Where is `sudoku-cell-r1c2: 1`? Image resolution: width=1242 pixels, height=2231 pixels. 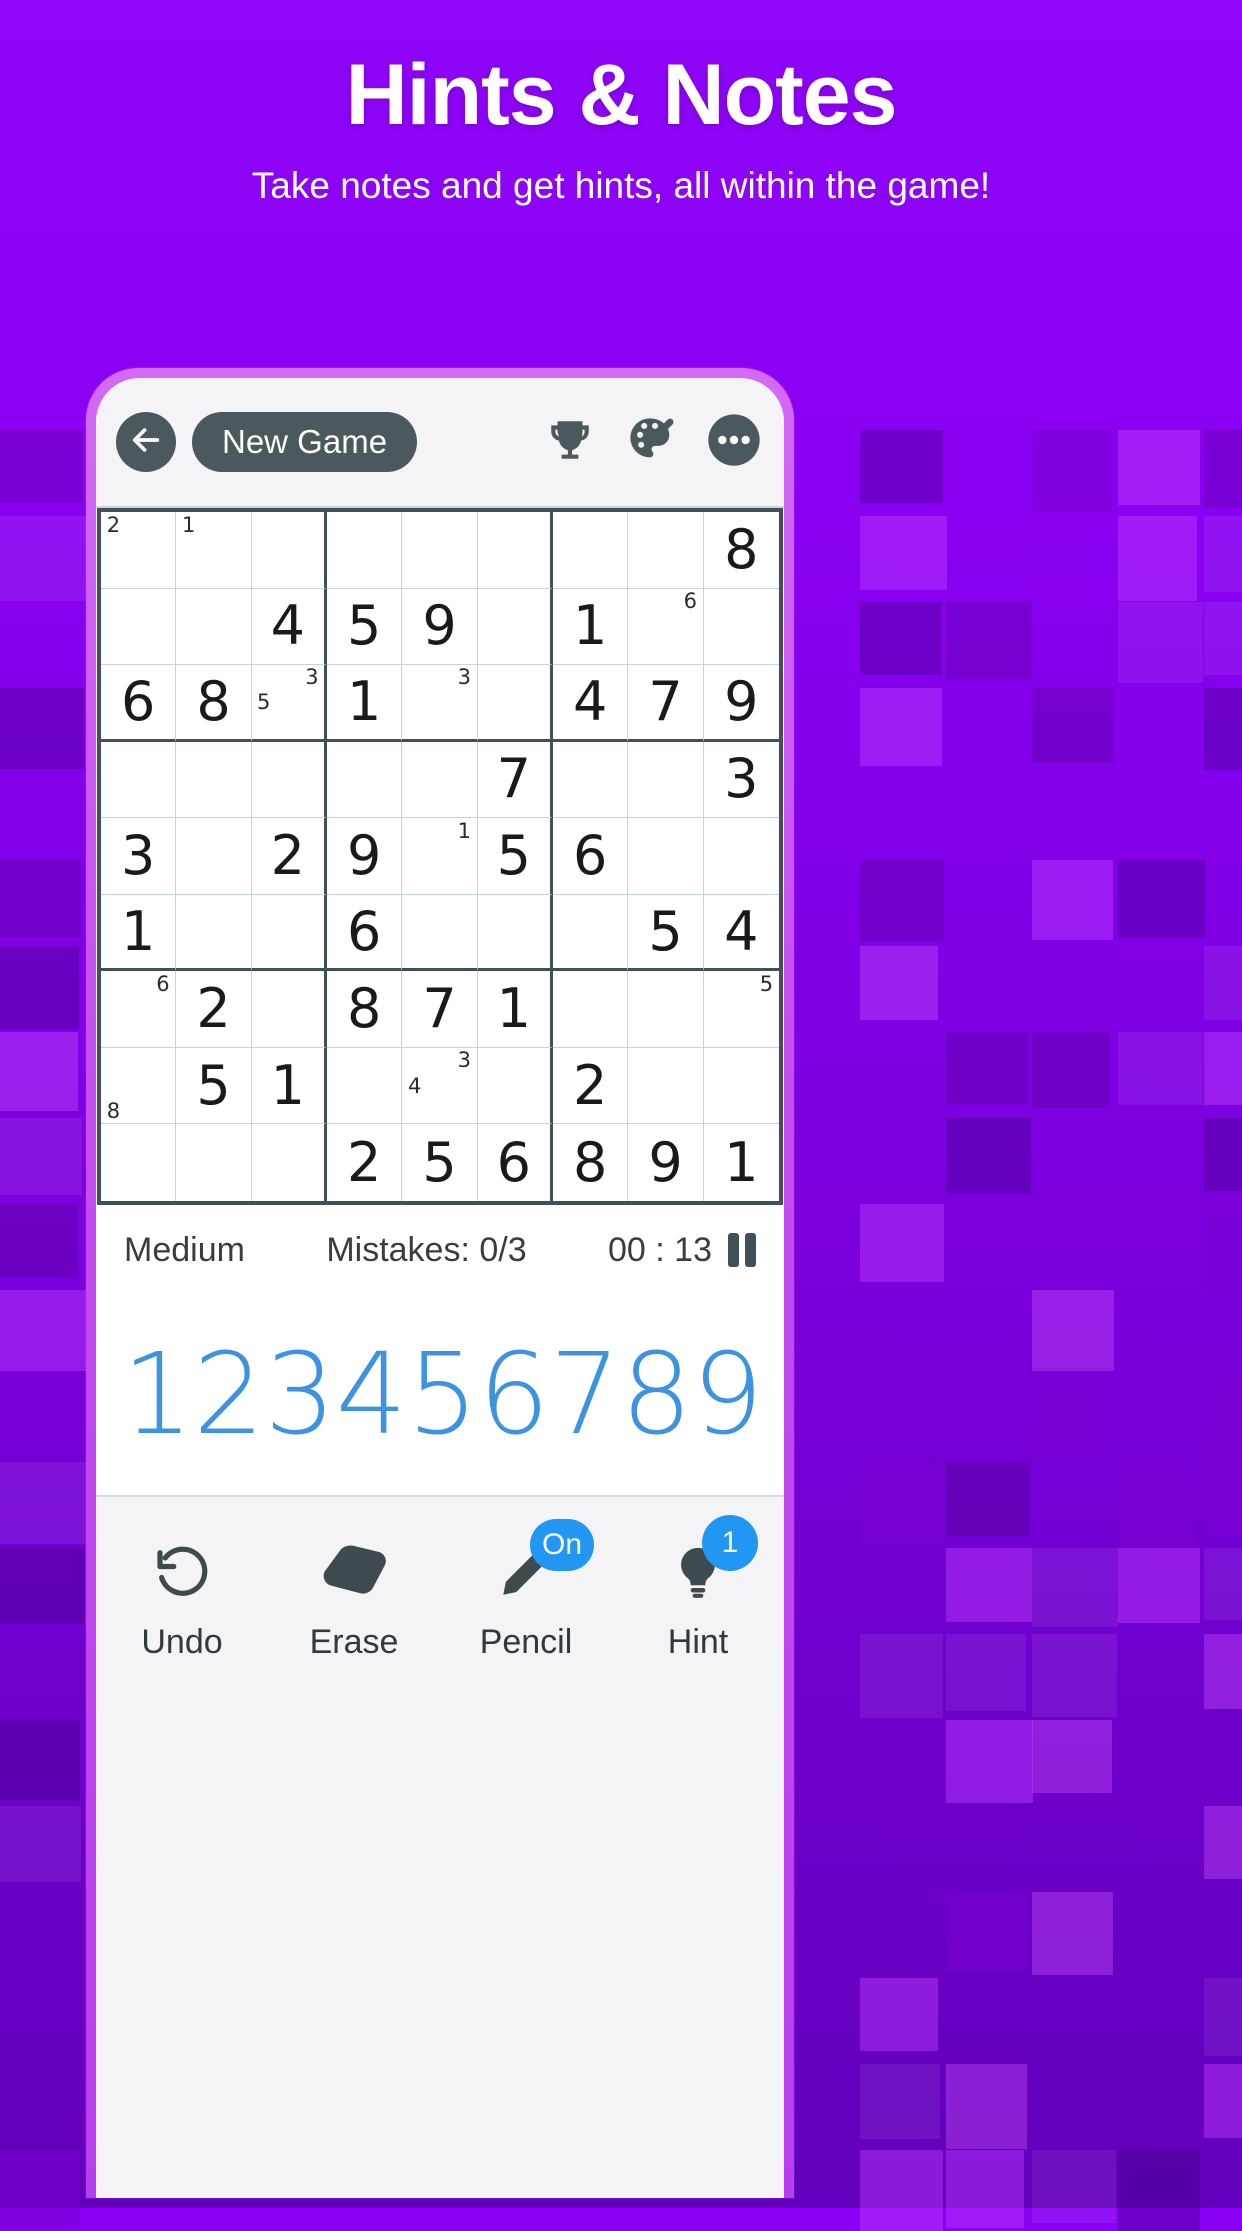 sudoku-cell-r1c2: 1 is located at coordinates (214, 550).